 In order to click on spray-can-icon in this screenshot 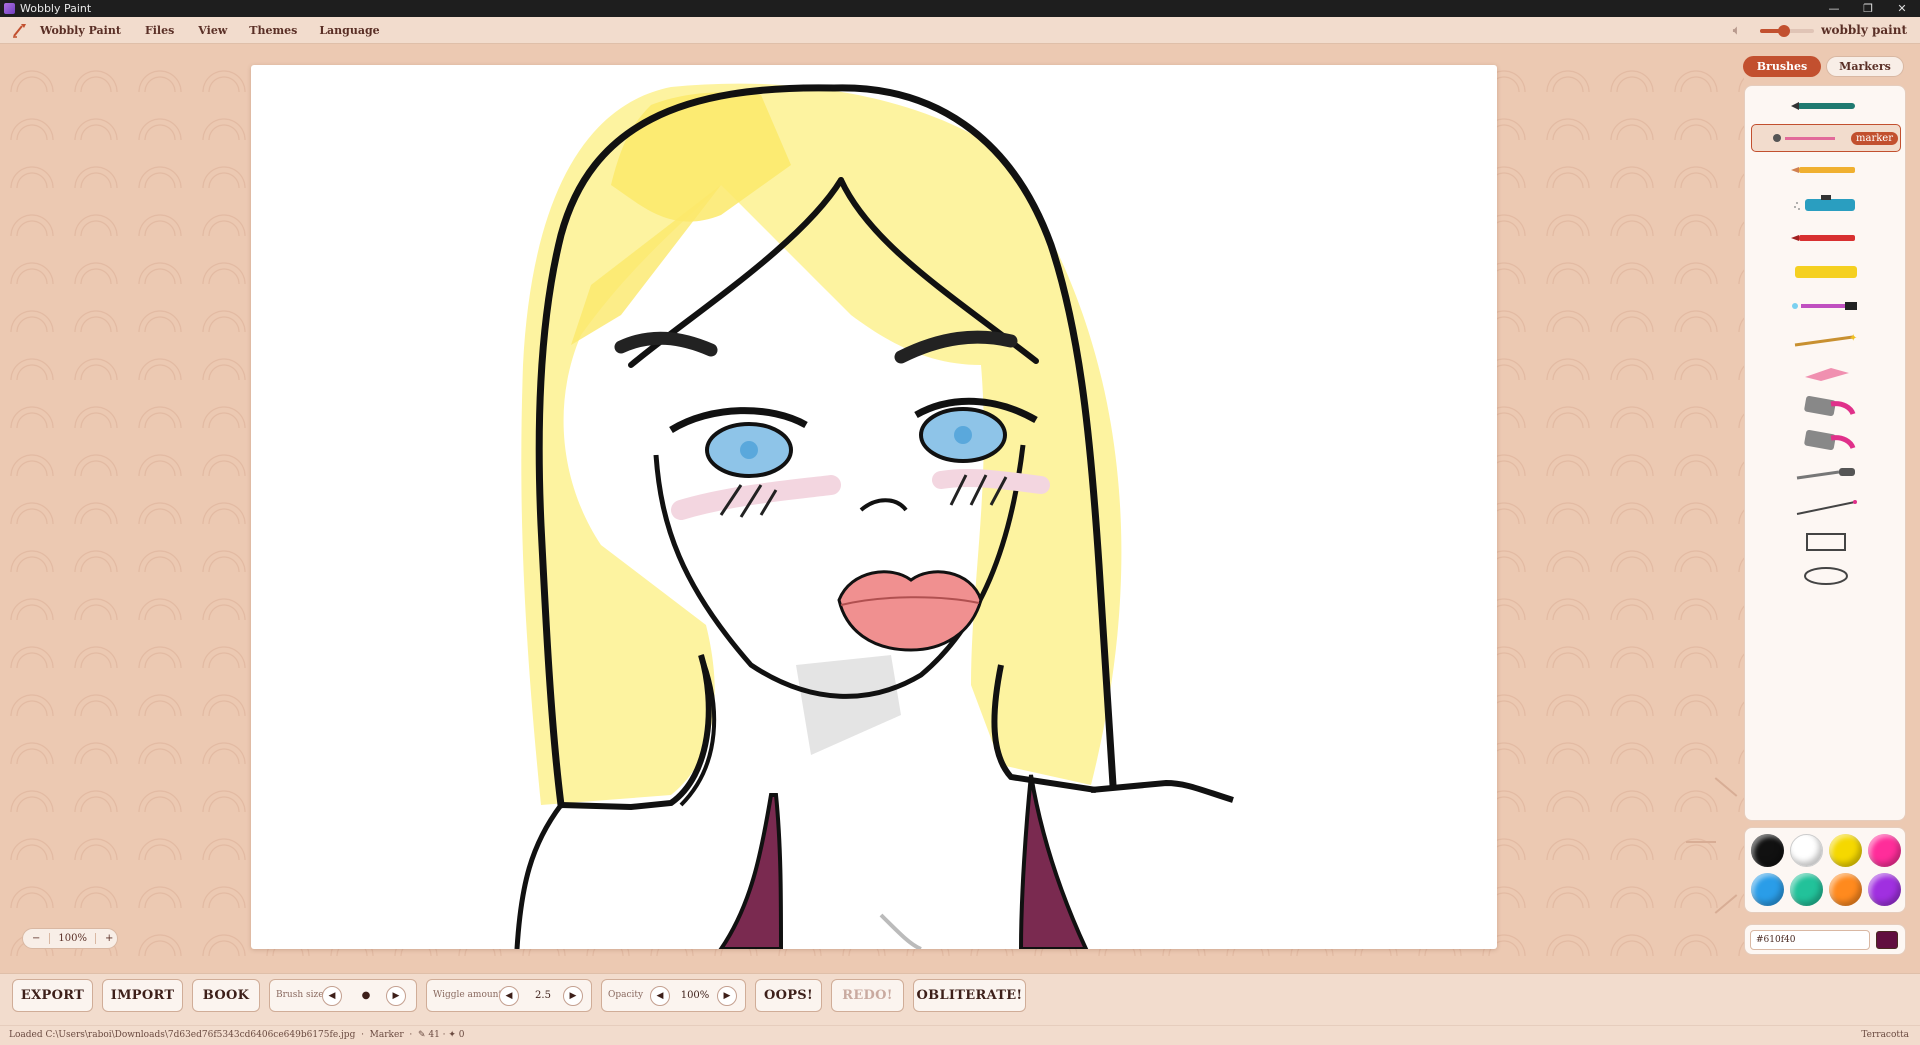, I will do `click(1824, 203)`.